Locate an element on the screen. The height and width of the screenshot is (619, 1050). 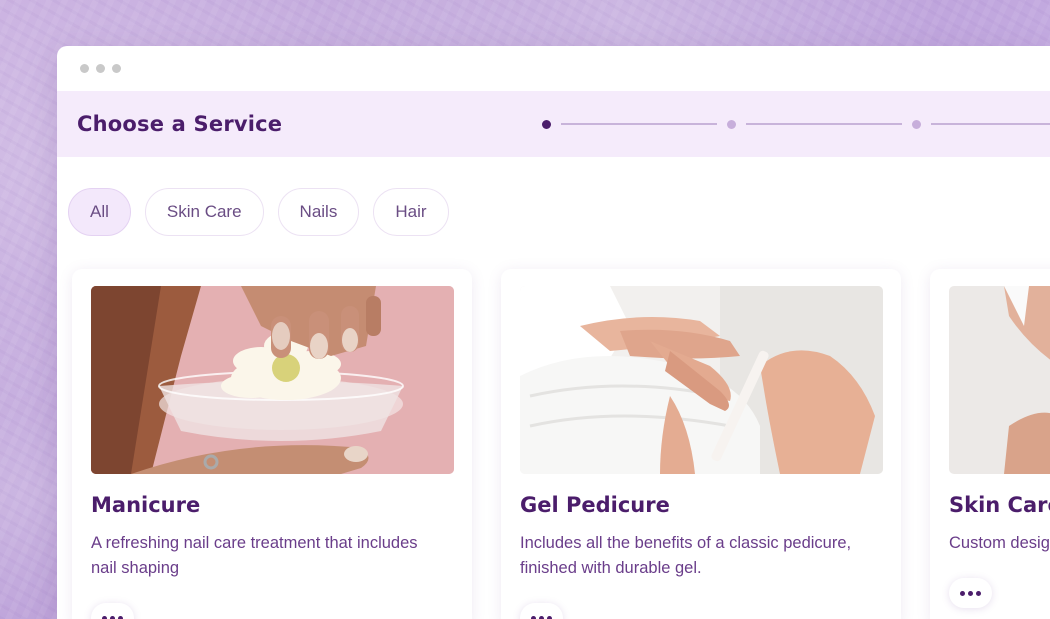
filter-chip-nails: Nails is located at coordinates (318, 212).